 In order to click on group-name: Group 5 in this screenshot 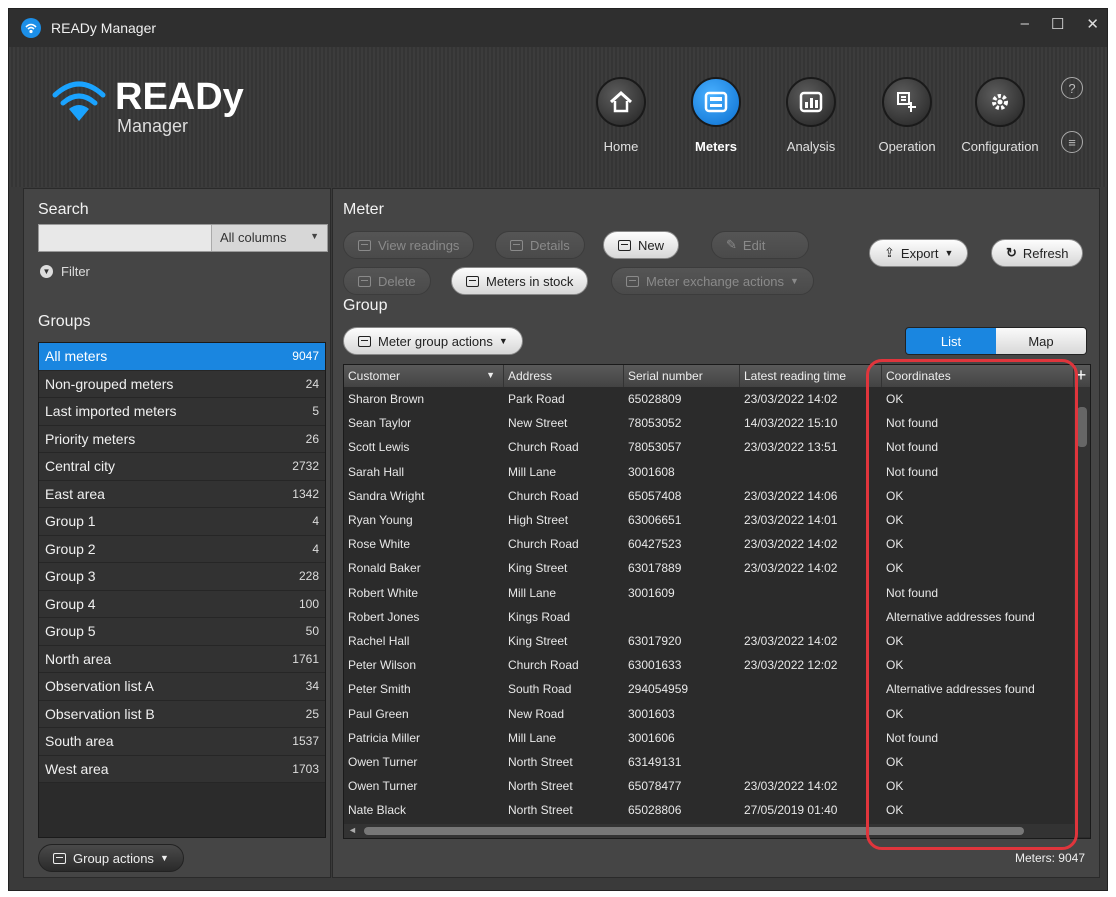, I will do `click(70, 631)`.